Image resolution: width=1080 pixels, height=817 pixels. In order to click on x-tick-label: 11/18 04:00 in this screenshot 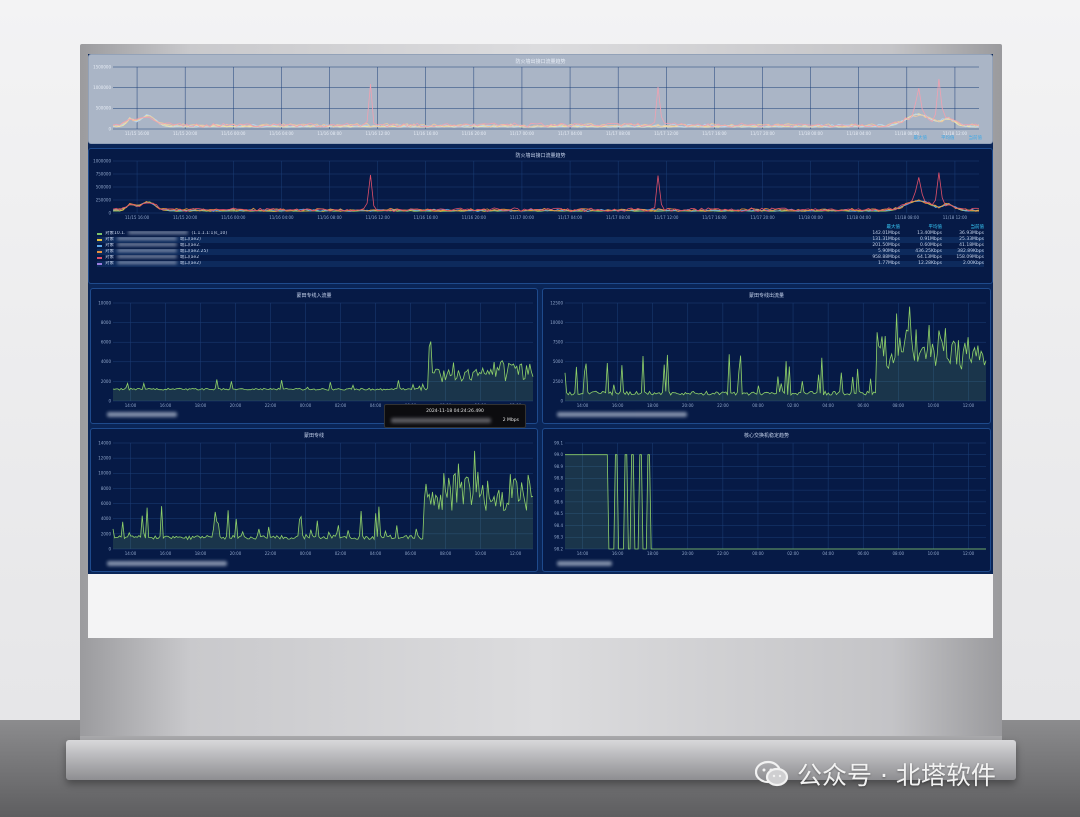, I will do `click(859, 133)`.